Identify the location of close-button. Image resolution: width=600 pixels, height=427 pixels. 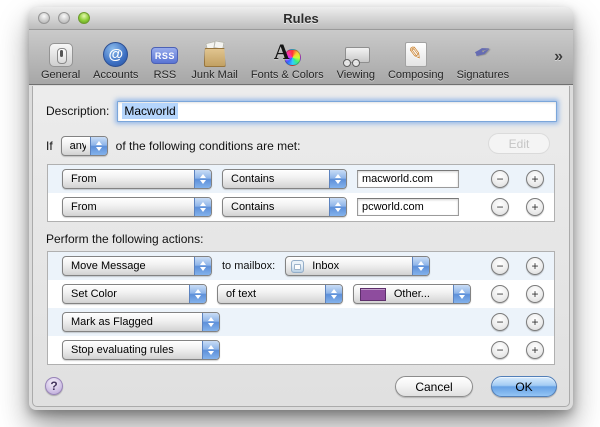
(44, 18).